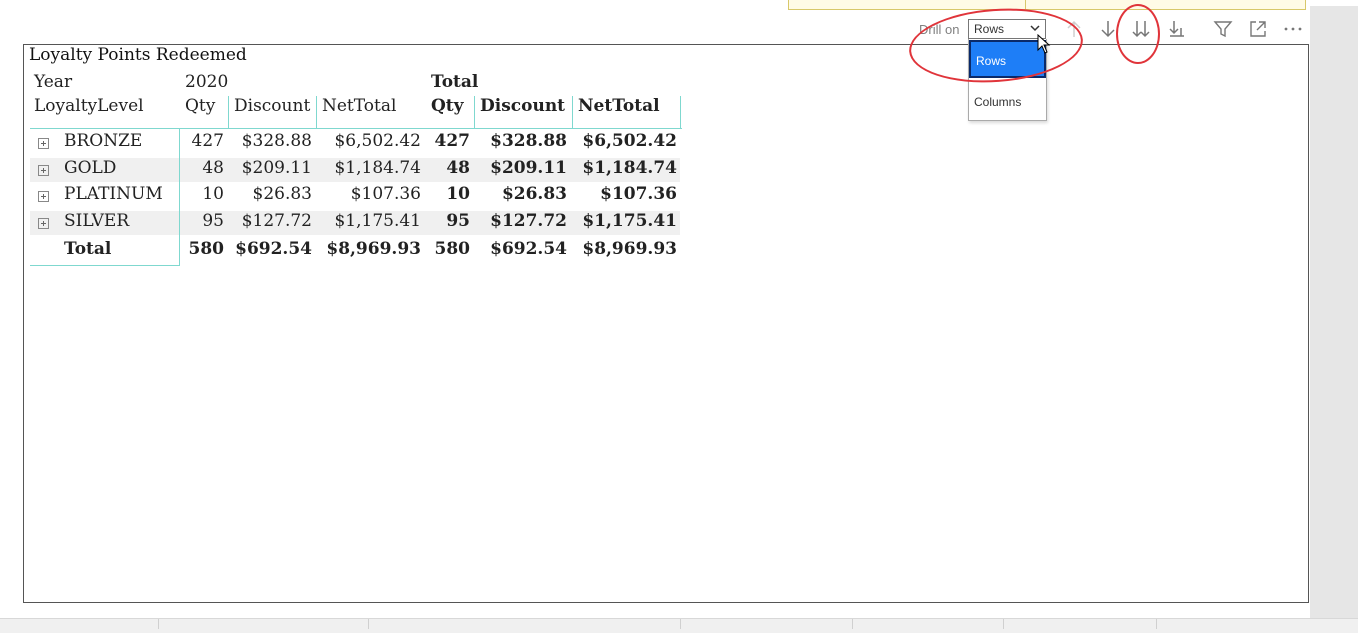 The image size is (1368, 640). I want to click on header-underline, so click(356, 128).